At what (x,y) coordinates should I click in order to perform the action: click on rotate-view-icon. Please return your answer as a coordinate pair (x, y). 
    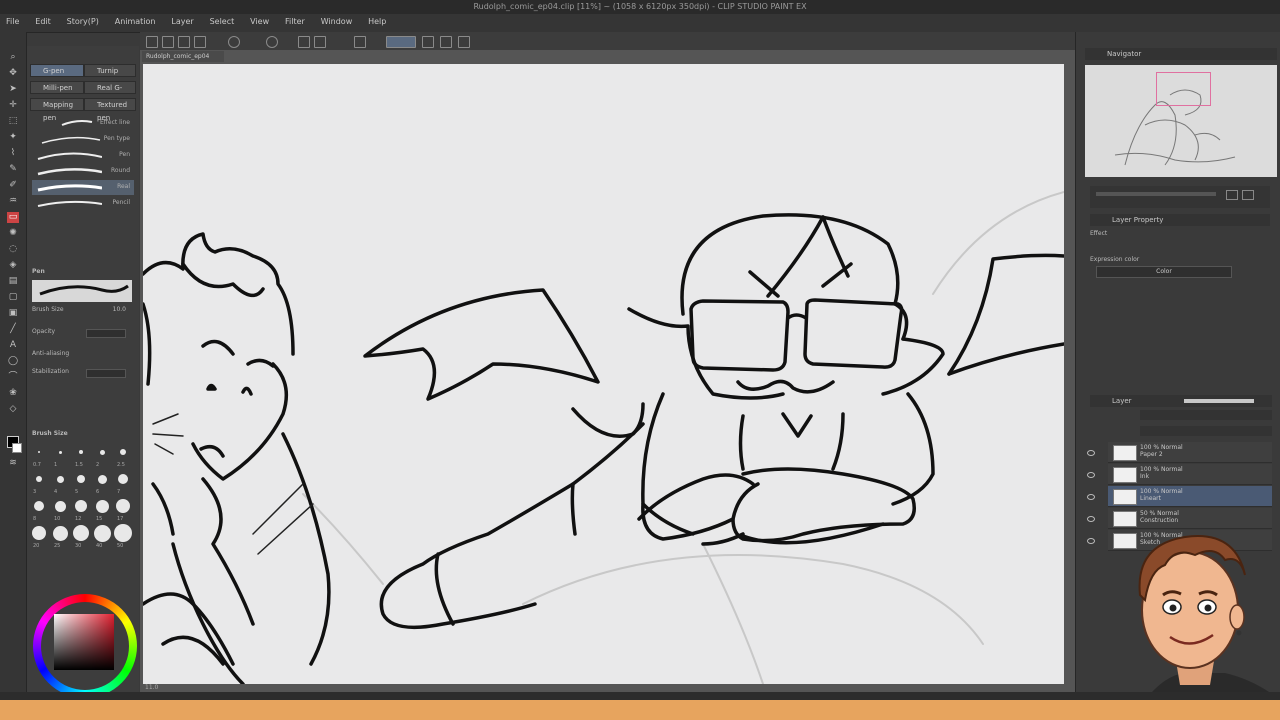
    Looking at the image, I should click on (1248, 195).